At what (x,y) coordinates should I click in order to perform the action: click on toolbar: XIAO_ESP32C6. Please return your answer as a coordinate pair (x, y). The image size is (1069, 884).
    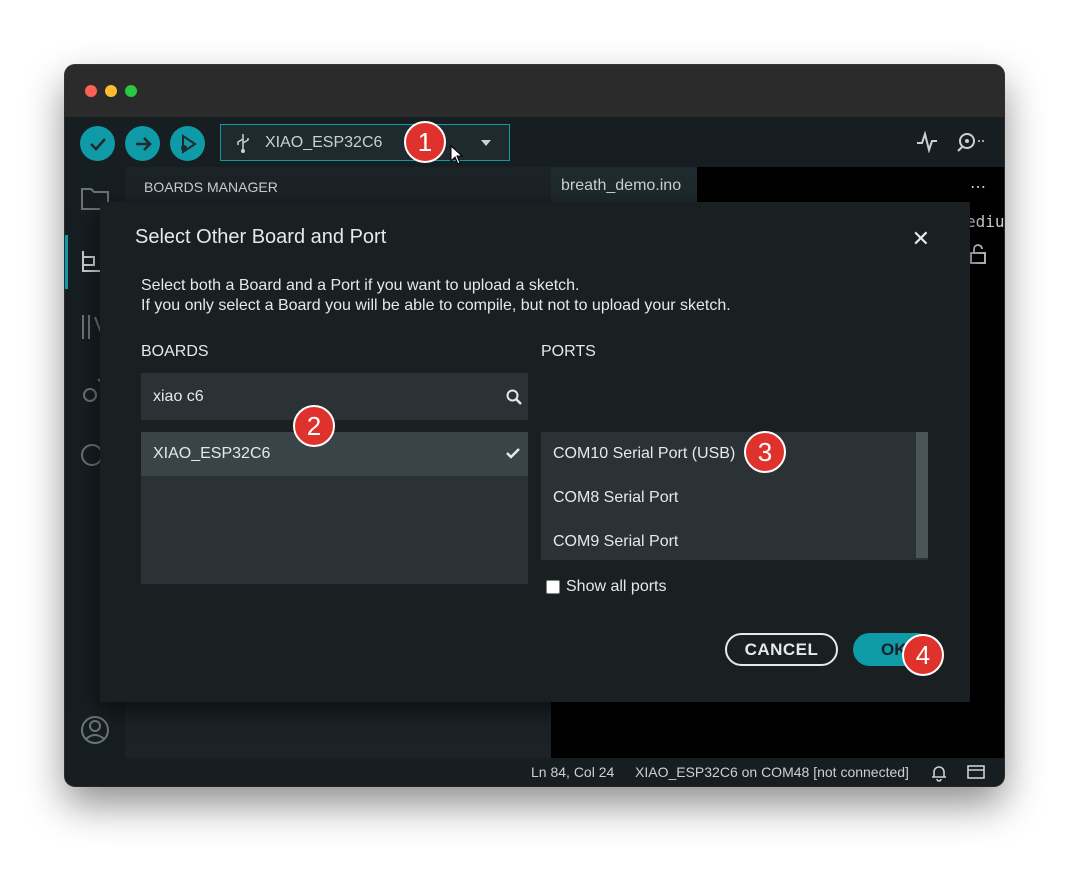
    Looking at the image, I should click on (534, 142).